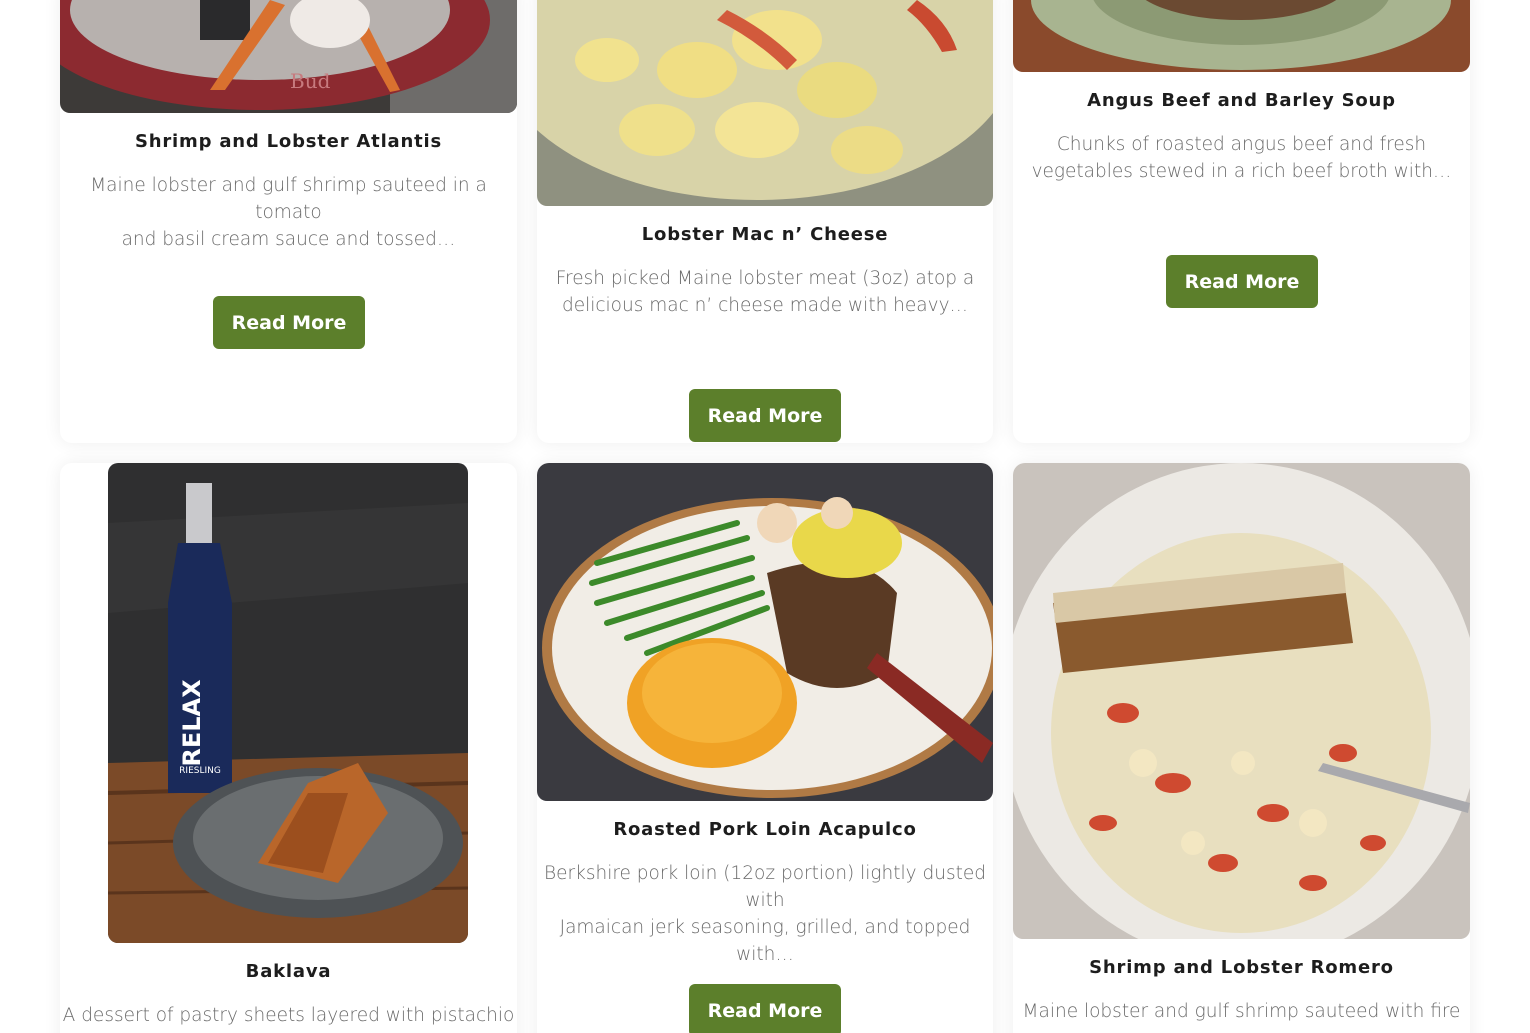 The height and width of the screenshot is (1033, 1530). I want to click on food-photo-lobster-mac-cheese, so click(765, 103).